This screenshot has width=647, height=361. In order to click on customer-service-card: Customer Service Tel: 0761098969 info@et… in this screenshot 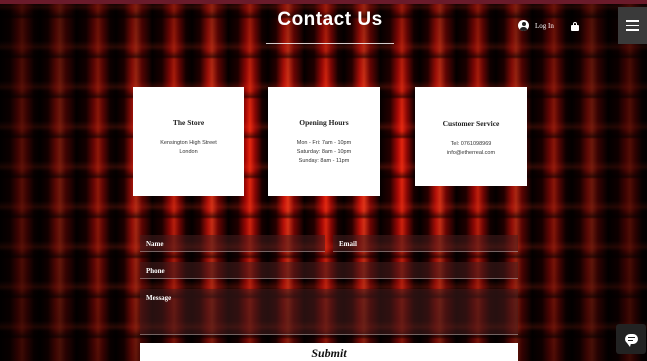, I will do `click(471, 136)`.